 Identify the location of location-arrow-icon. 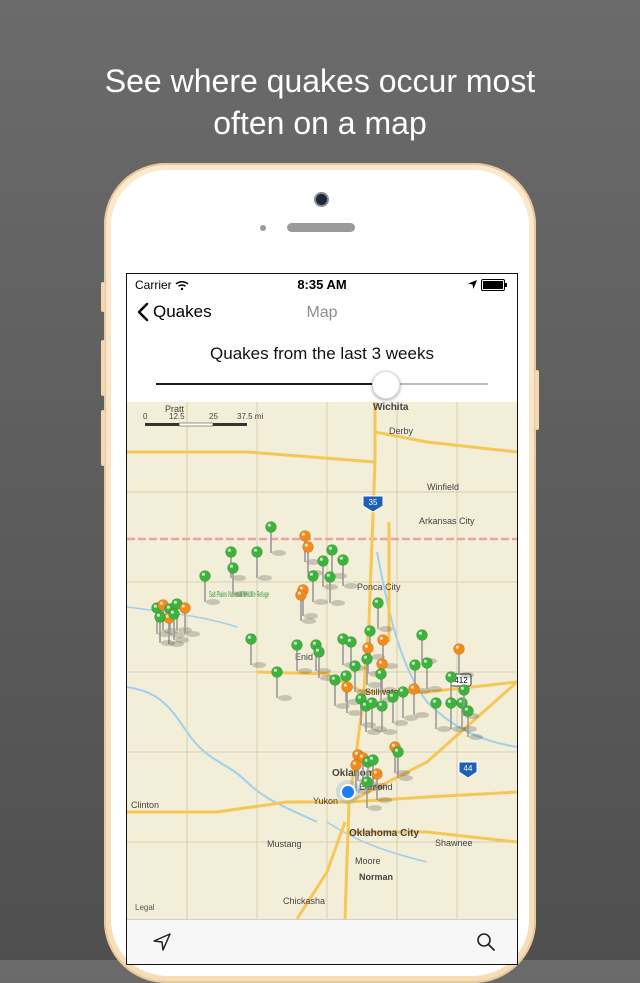
(162, 942).